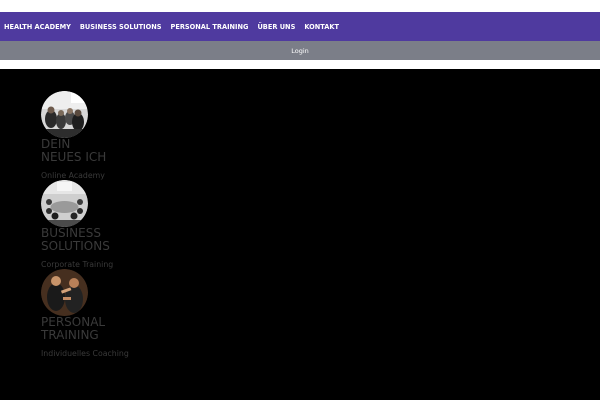  What do you see at coordinates (77, 264) in the screenshot?
I see `card-subtitle: Corporate Training` at bounding box center [77, 264].